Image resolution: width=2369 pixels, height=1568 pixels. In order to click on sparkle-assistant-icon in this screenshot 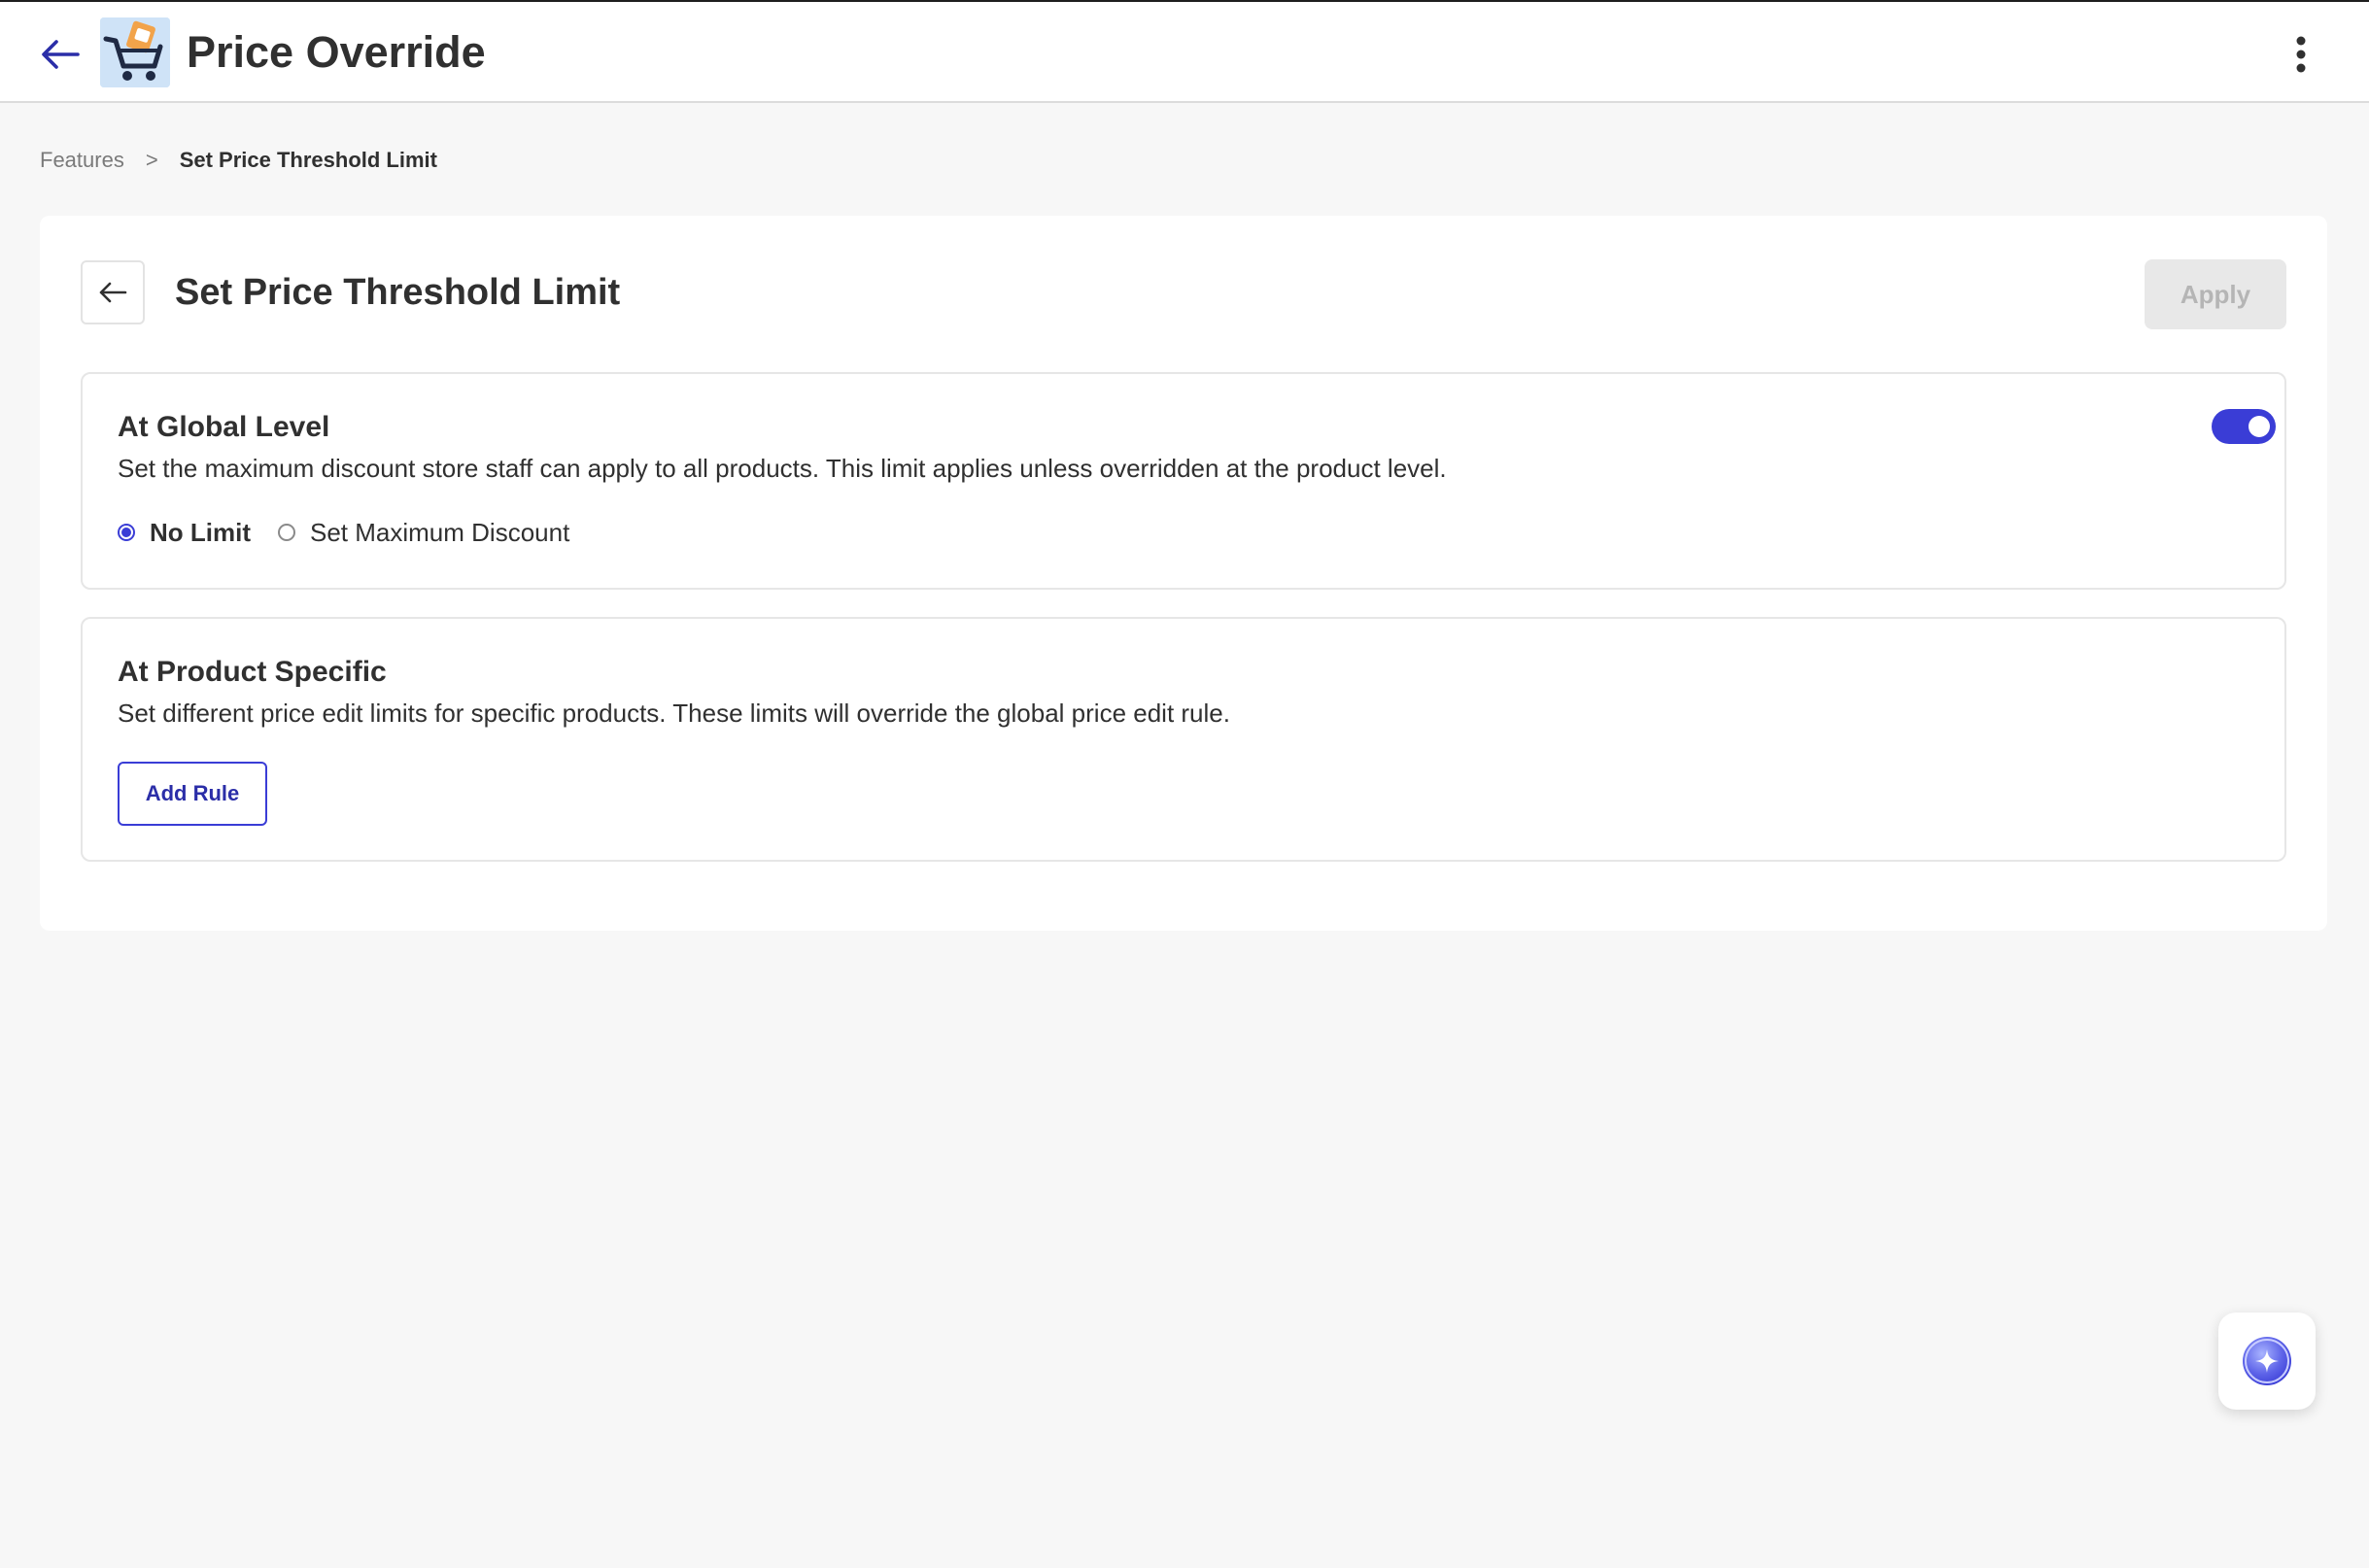, I will do `click(2267, 1361)`.